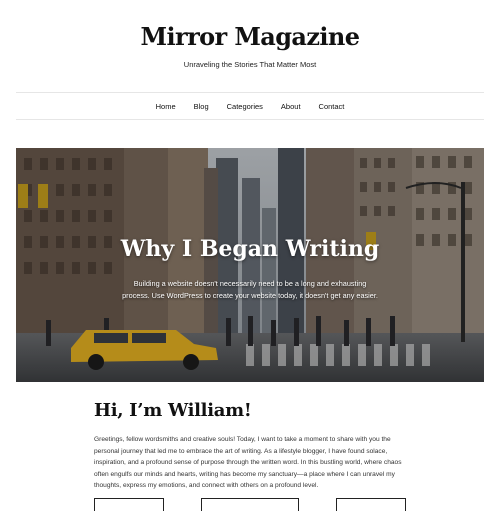 The width and height of the screenshot is (500, 511). Describe the element at coordinates (250, 249) in the screenshot. I see `hero-title: Why I Began Writing` at that location.